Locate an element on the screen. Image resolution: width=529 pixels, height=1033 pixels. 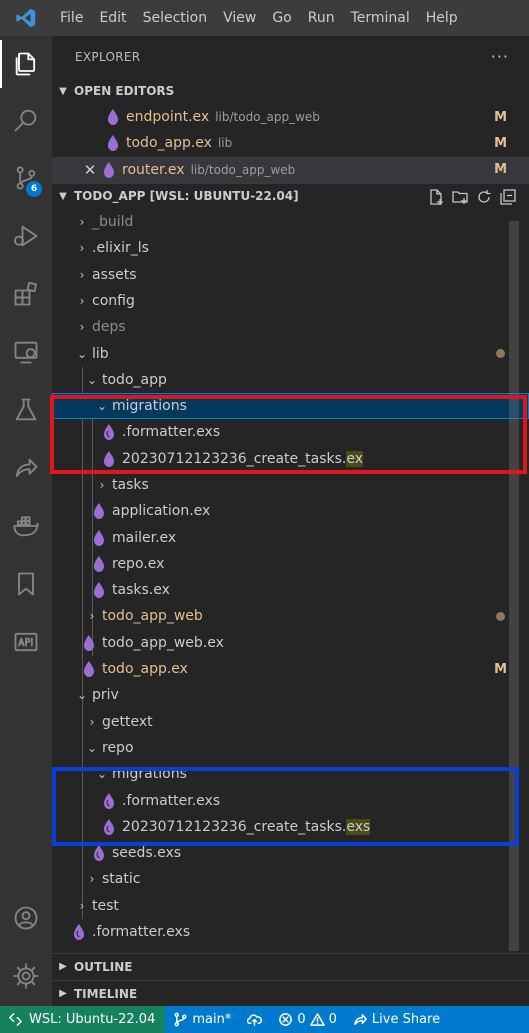
modified-status: M is located at coordinates (500, 117).